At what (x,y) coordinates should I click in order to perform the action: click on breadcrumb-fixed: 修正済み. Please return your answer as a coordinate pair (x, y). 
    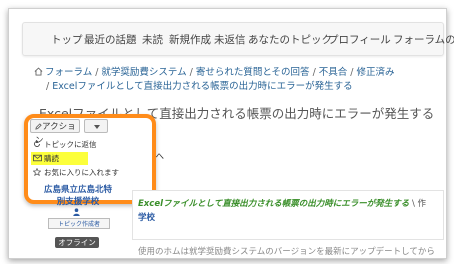
    Looking at the image, I should click on (375, 72).